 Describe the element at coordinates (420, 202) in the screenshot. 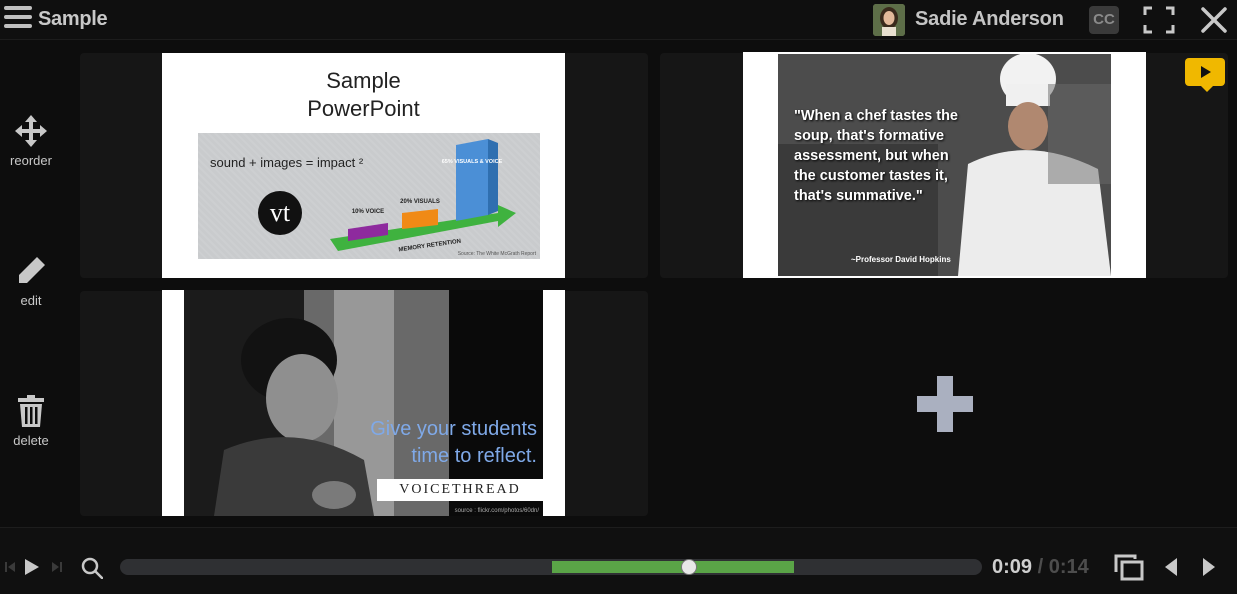

I see `bar-label-visuals: 20% VISUALS` at that location.